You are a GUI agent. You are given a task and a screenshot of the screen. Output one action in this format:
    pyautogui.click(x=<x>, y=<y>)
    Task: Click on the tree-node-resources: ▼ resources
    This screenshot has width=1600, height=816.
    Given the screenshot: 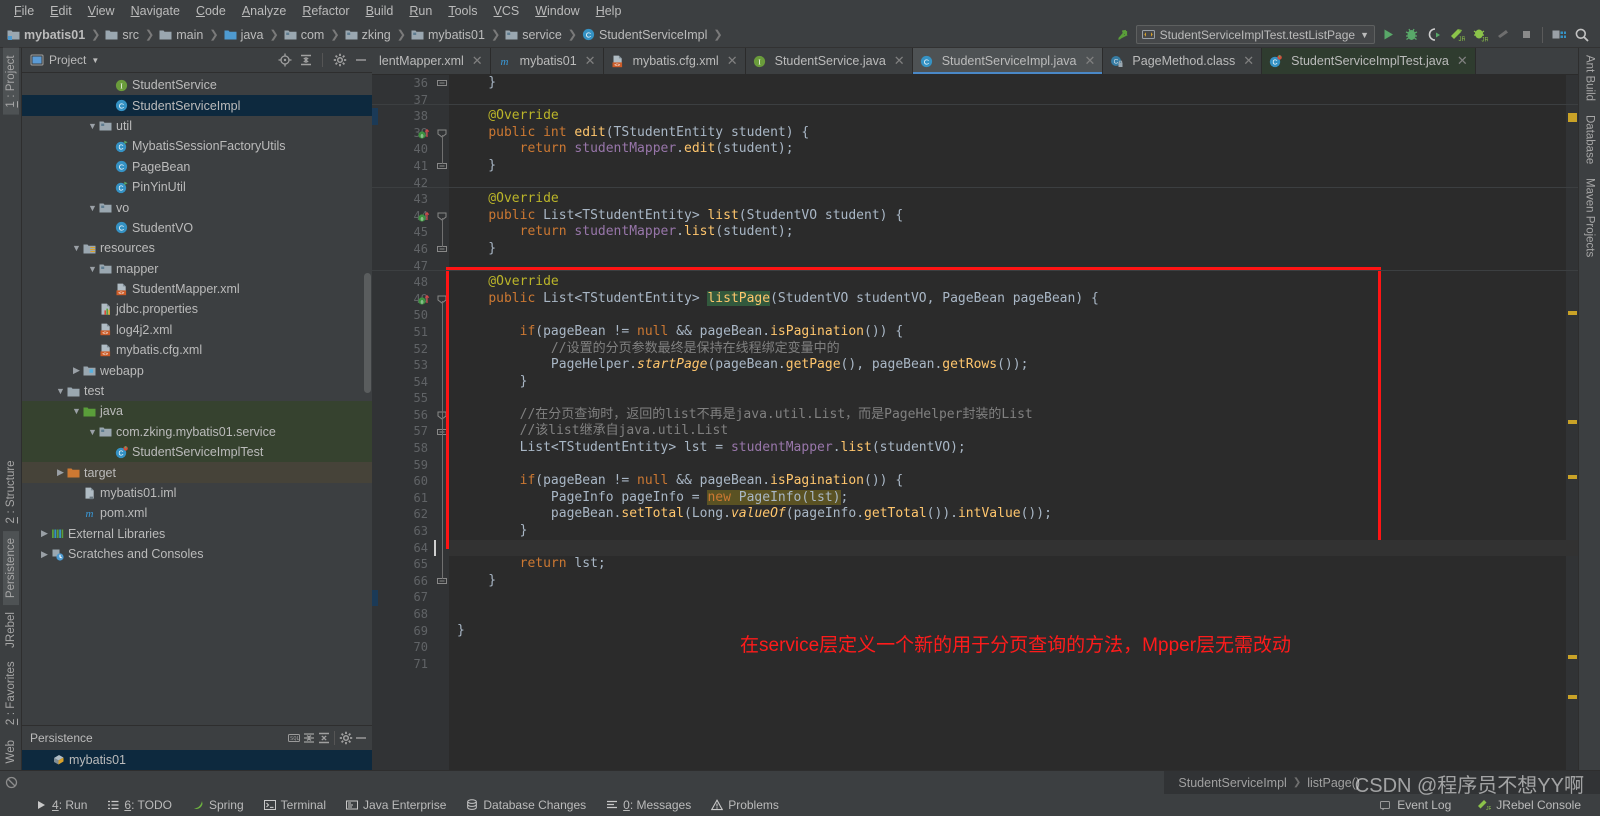 What is the action you would take?
    pyautogui.click(x=197, y=248)
    